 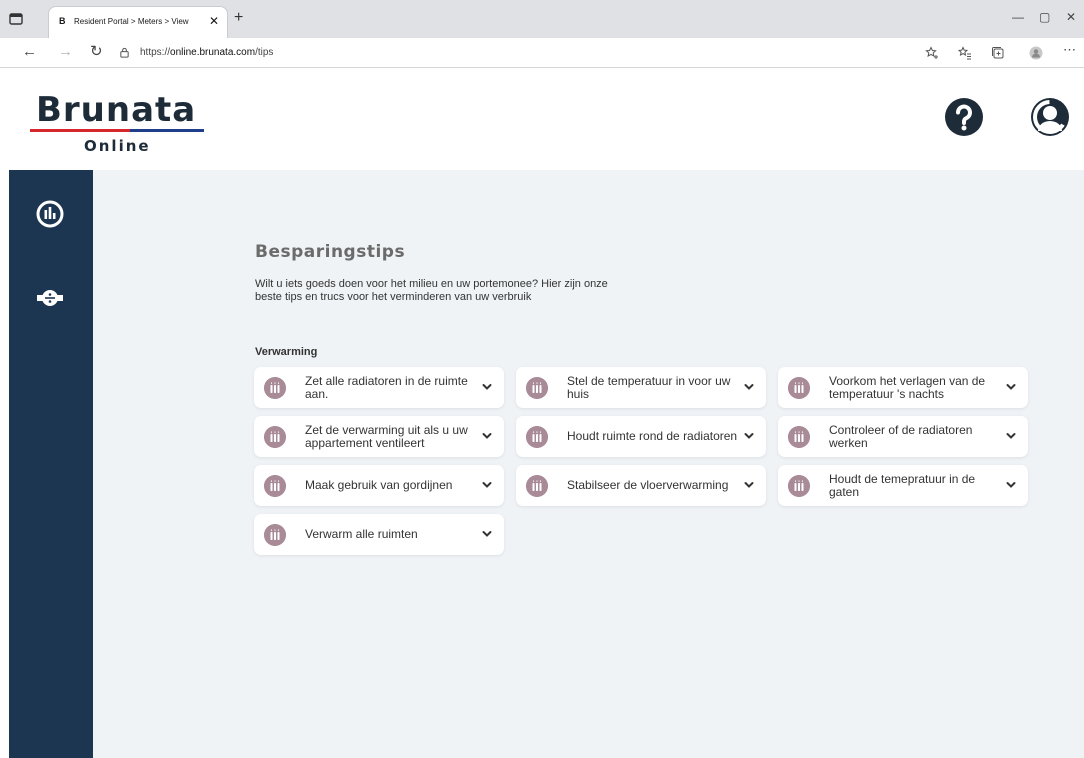 I want to click on tip-label: Zet alle radiatoren in de ruimte aan., so click(x=386, y=387).